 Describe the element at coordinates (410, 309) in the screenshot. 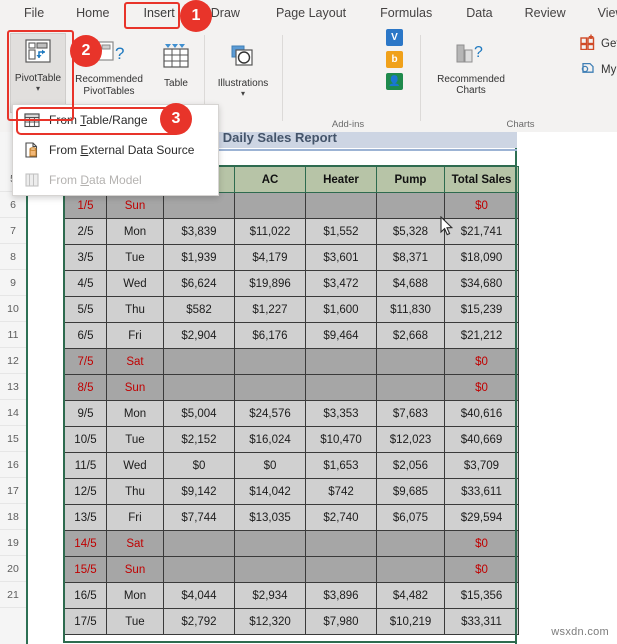

I see `cell-value: $11,830` at that location.